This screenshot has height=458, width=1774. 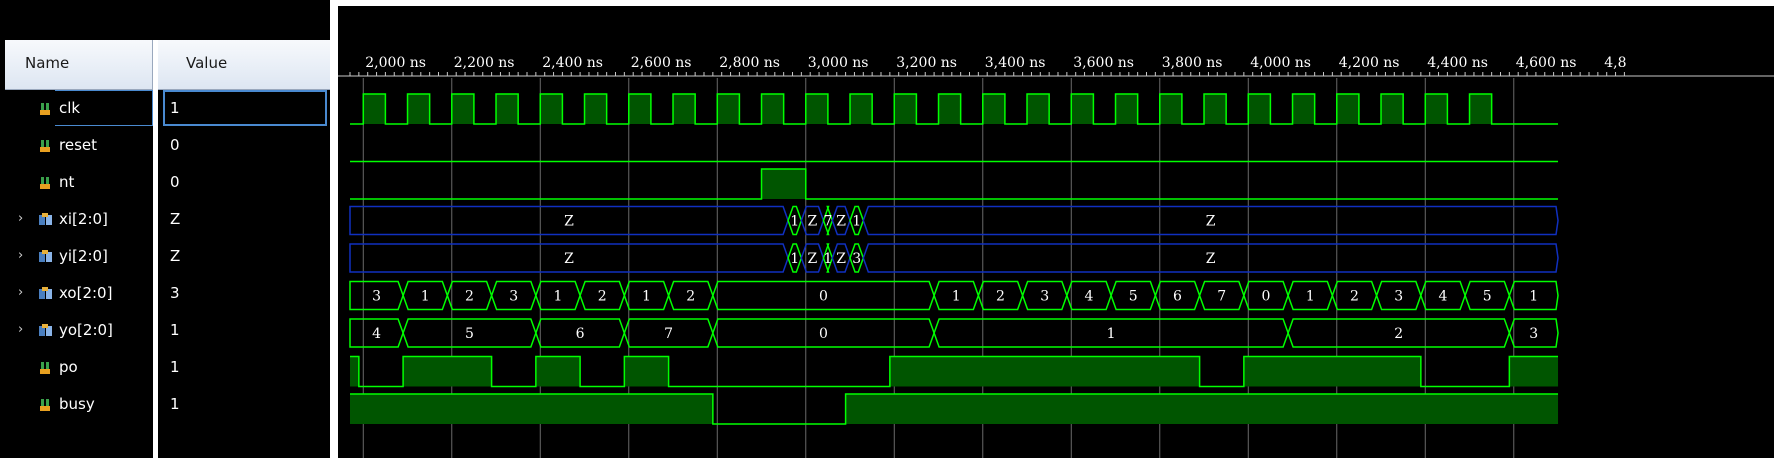 What do you see at coordinates (1615, 63) in the screenshot?
I see `timeline-tick-label: 4,8` at bounding box center [1615, 63].